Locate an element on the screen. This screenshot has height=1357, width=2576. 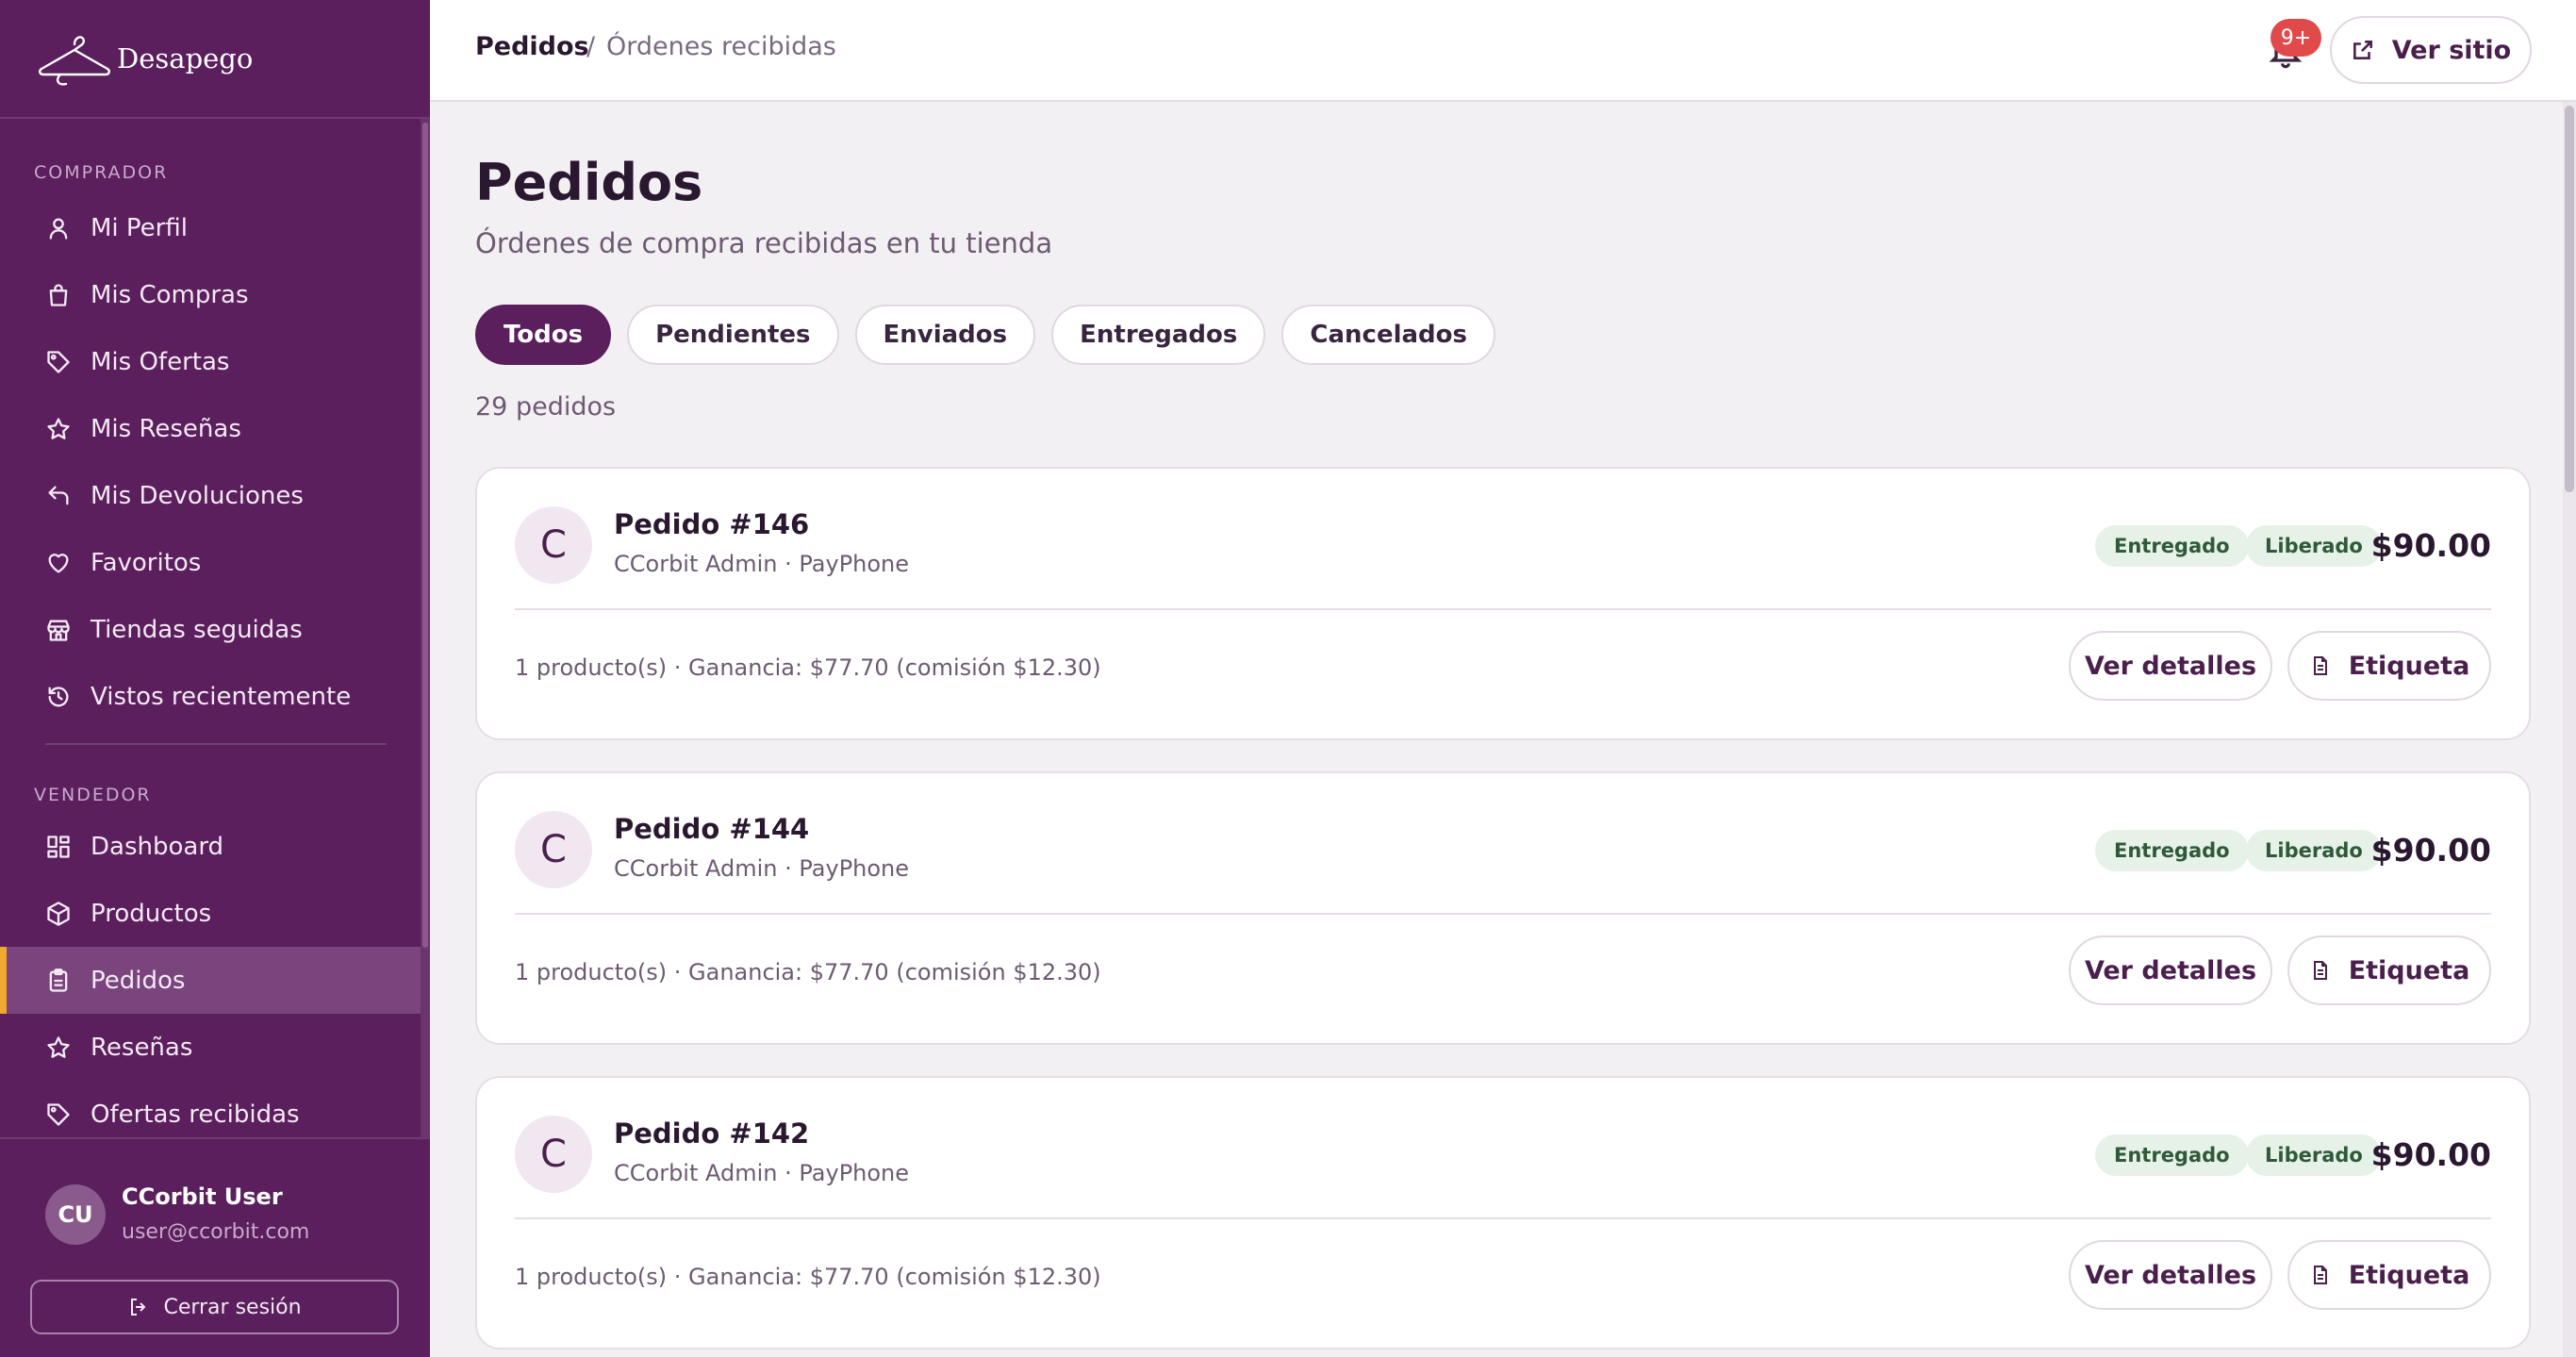
clipboard-icon is located at coordinates (58, 981).